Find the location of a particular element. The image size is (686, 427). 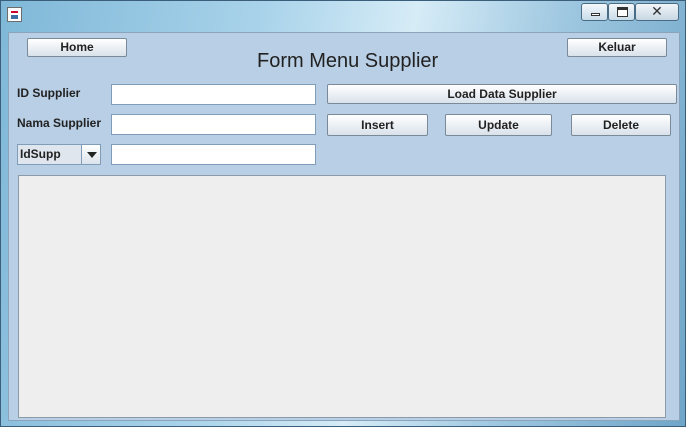

close-button: ✕ is located at coordinates (657, 12).